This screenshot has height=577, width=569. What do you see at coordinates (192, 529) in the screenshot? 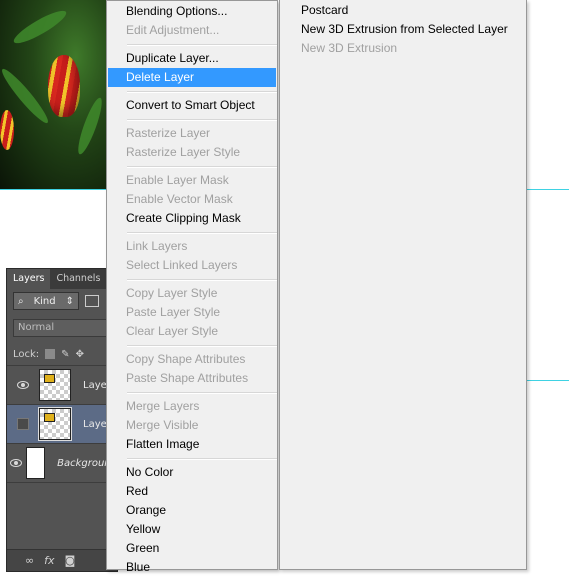
I see `menu-item-yellow: Yellow` at bounding box center [192, 529].